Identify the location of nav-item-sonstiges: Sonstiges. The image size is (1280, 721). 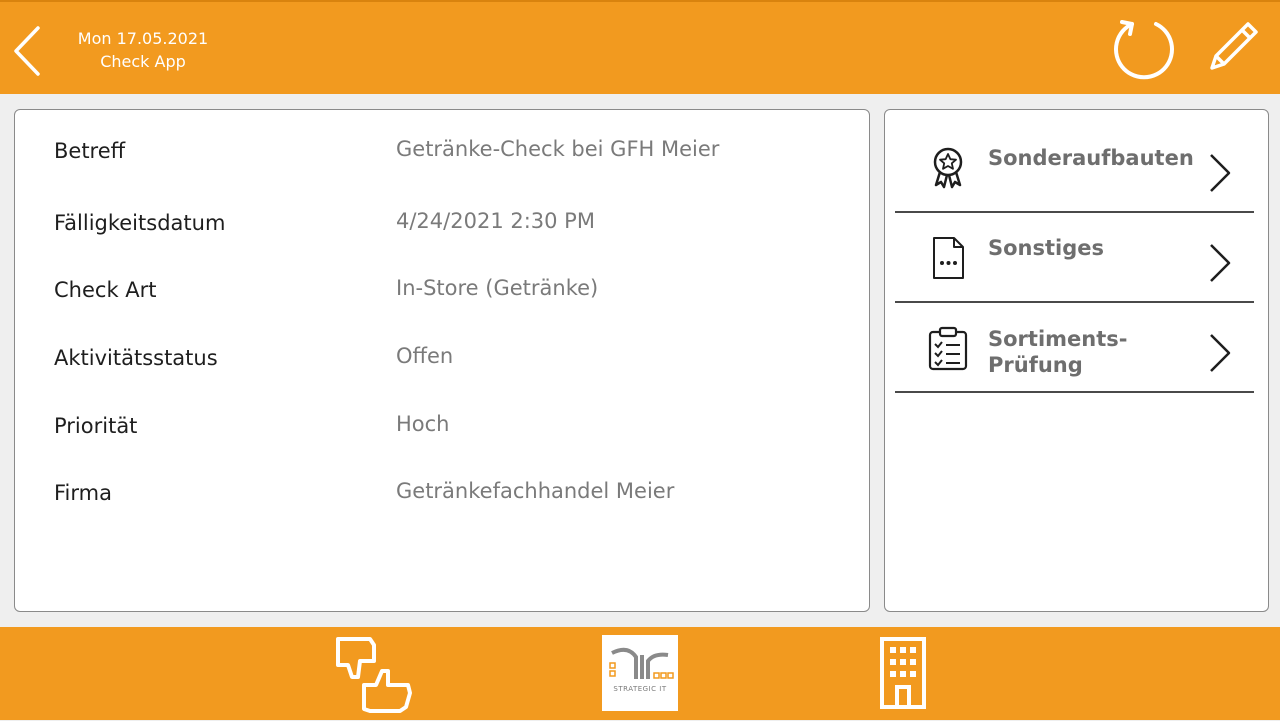
(1074, 258).